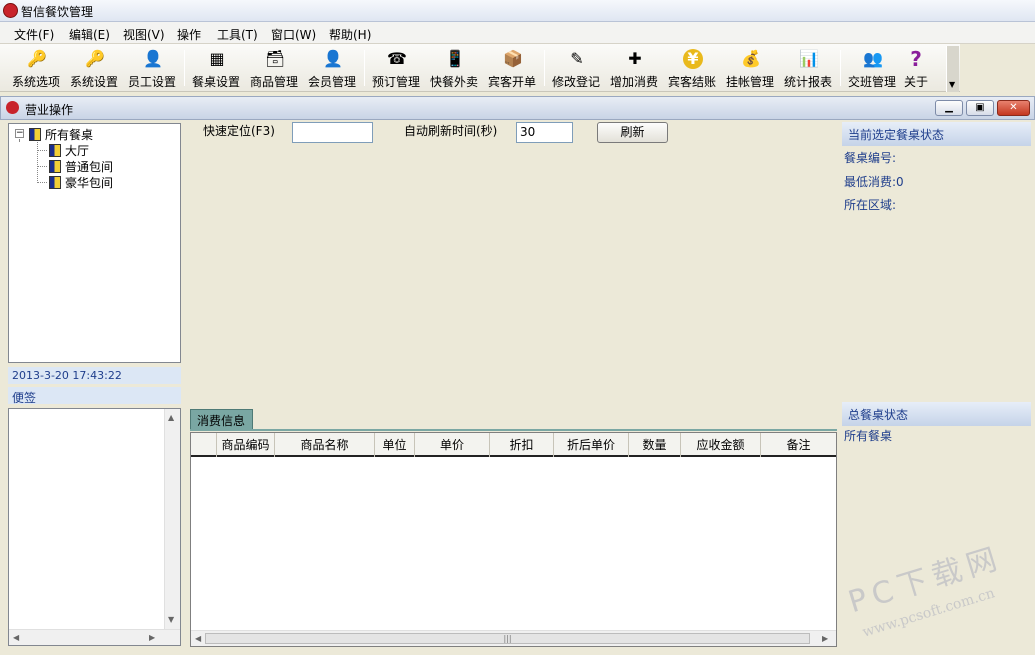 This screenshot has width=1035, height=655. I want to click on toolbar-button-system-settings: 🔑 系统设置, so click(94, 68).